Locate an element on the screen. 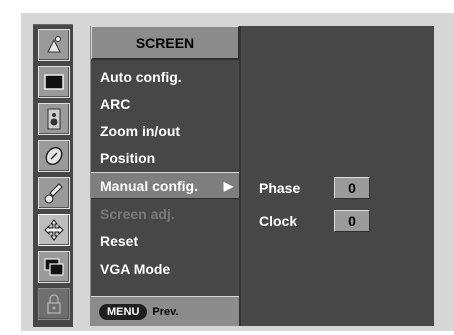 The image size is (454, 335). lock-icon is located at coordinates (54, 304).